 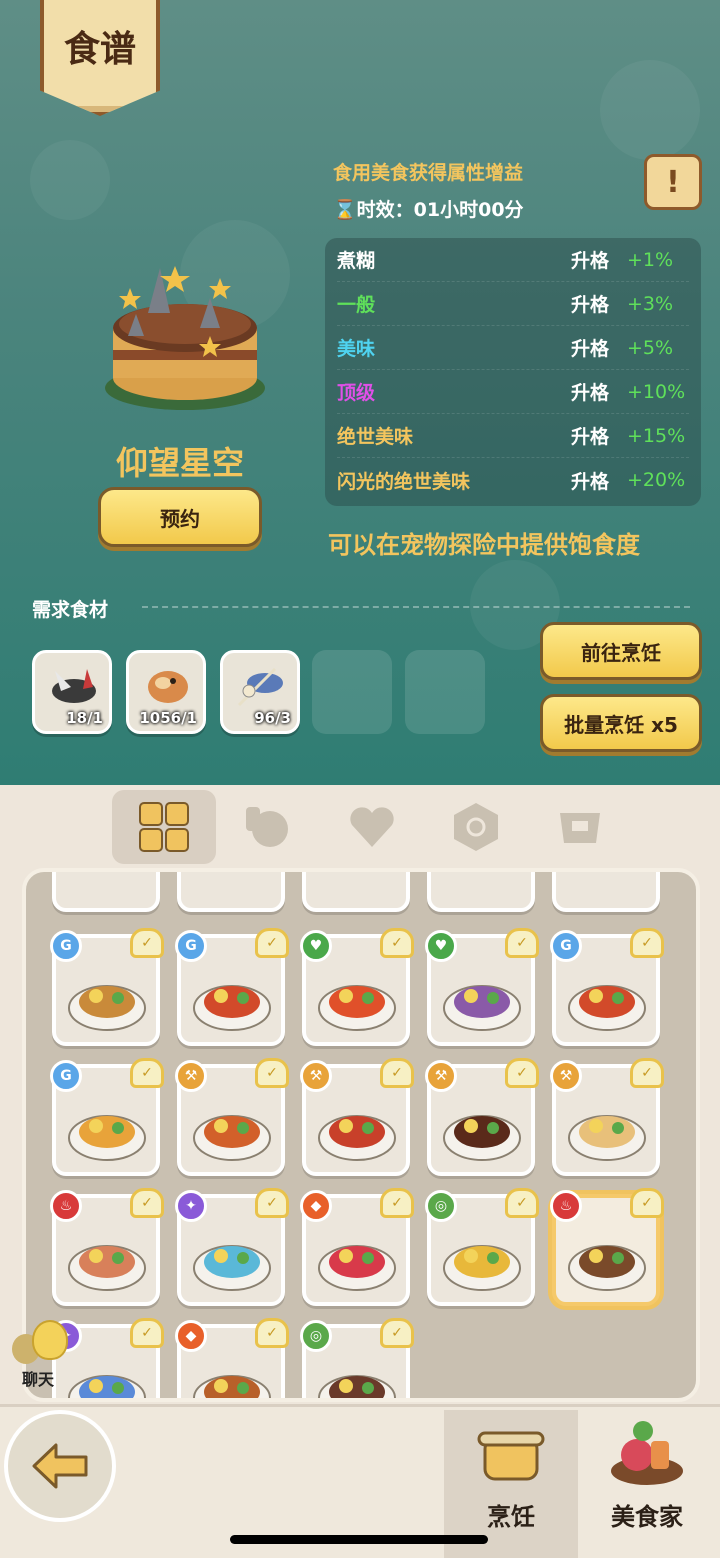 I want to click on tab-helmet, so click(x=580, y=827).